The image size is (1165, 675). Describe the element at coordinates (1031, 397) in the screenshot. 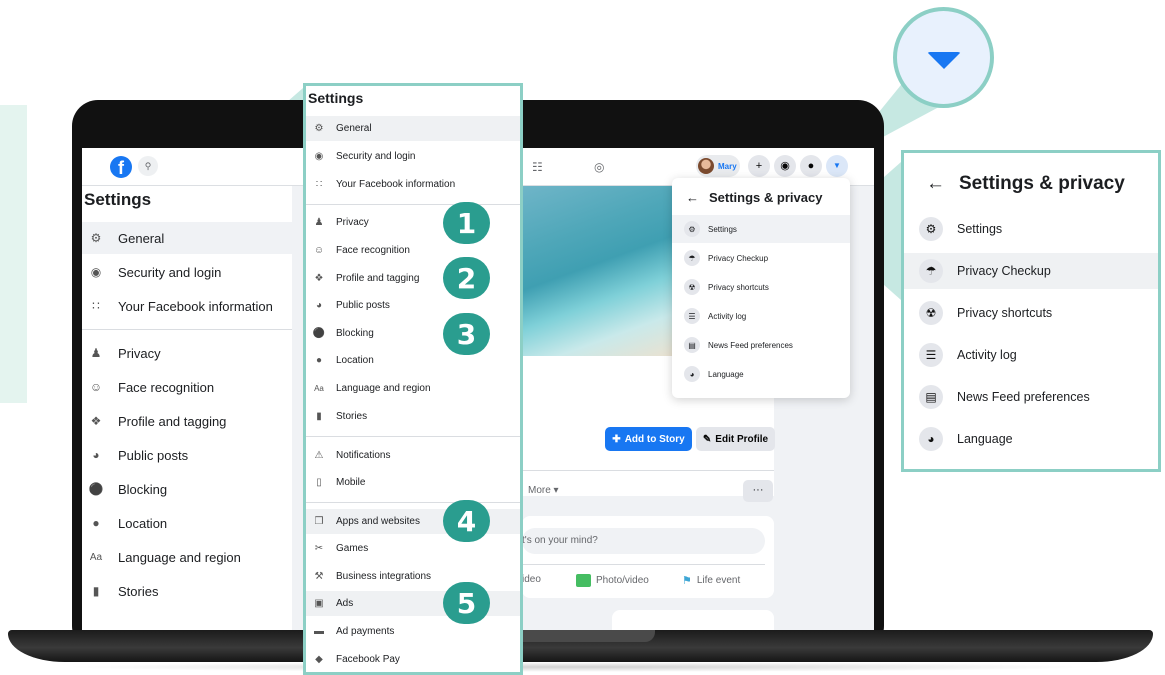

I see `panel-item-news-feed: ▤ News Feed preferences` at that location.